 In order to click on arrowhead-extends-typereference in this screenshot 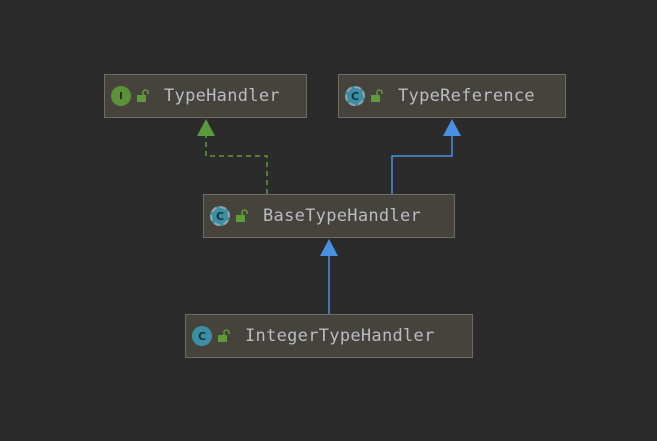, I will do `click(452, 127)`.